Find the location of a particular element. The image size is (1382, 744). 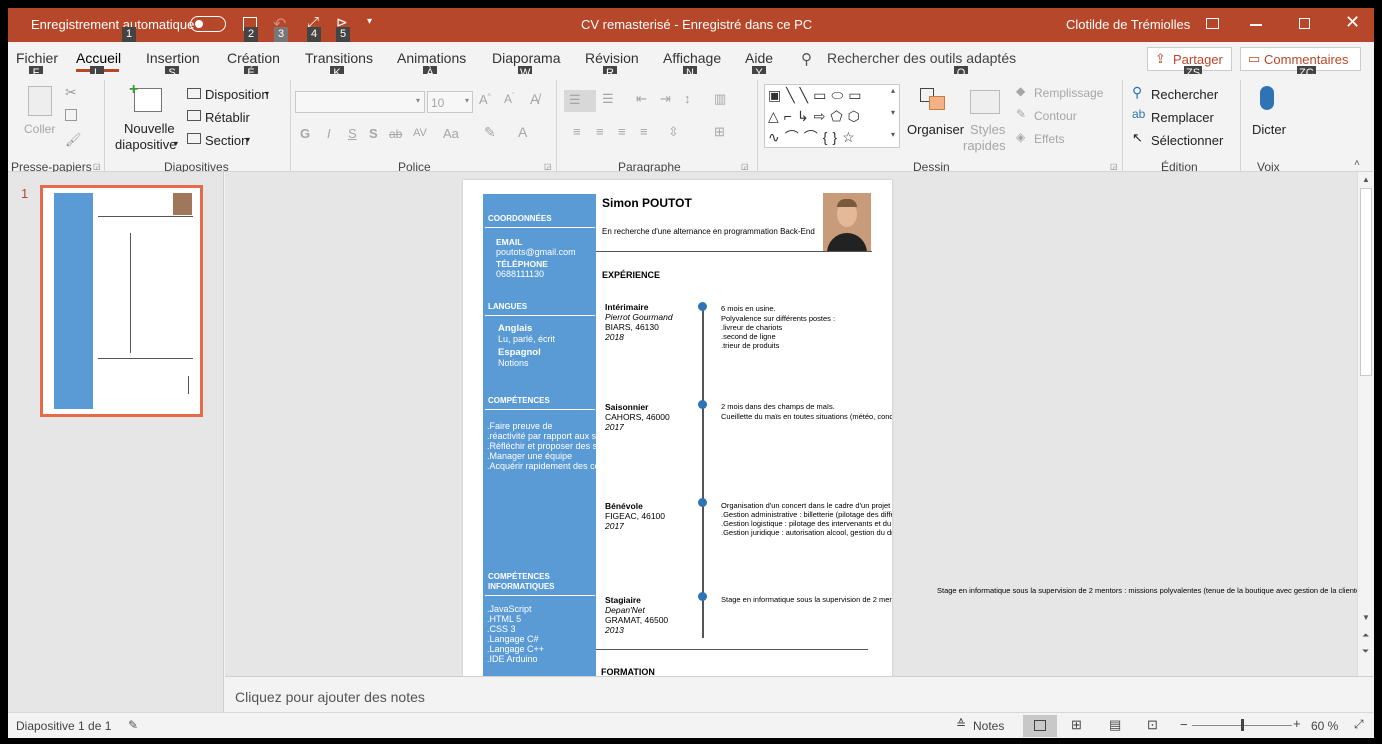

microphone-icon is located at coordinates (1267, 98).